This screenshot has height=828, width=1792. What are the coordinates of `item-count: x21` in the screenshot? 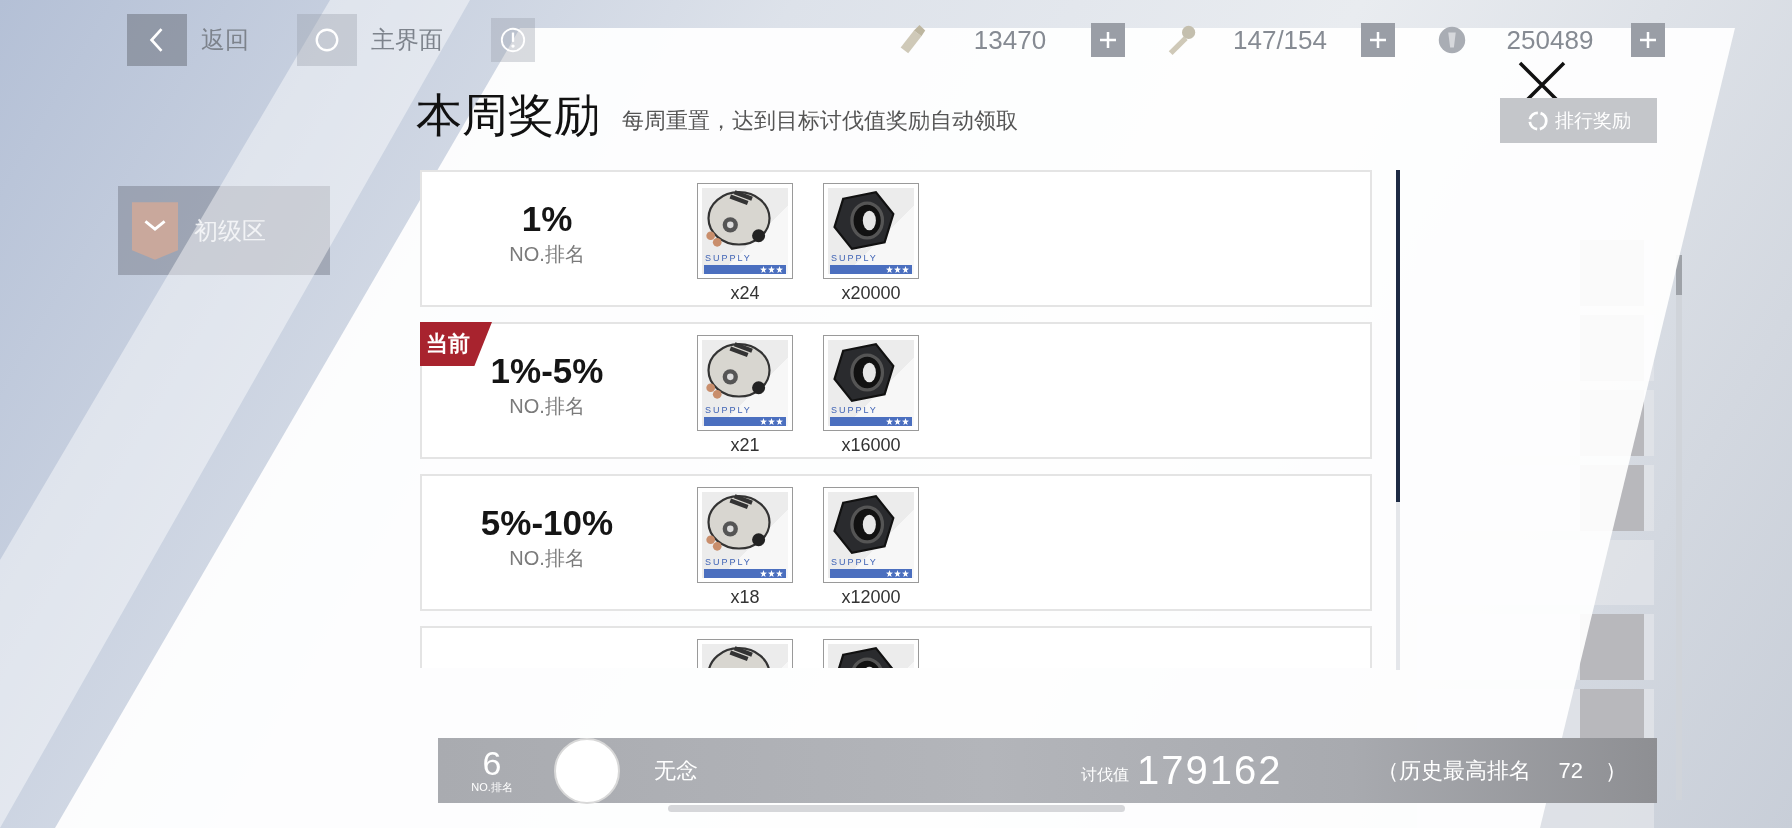 It's located at (745, 445).